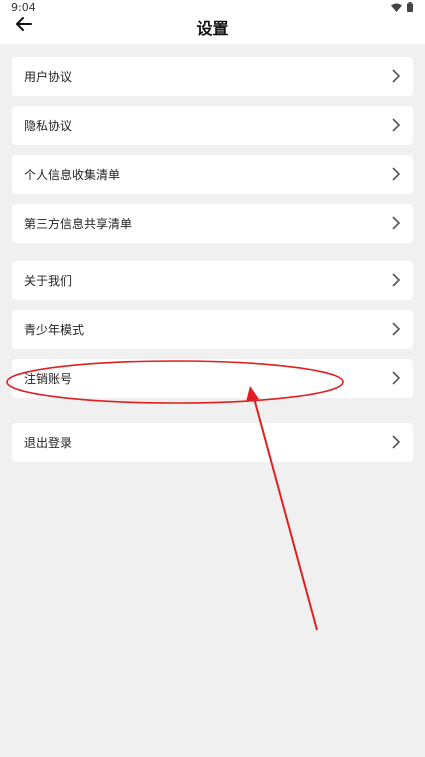 The image size is (425, 757). I want to click on menu-item-user-agreement: 用户协议, so click(212, 76).